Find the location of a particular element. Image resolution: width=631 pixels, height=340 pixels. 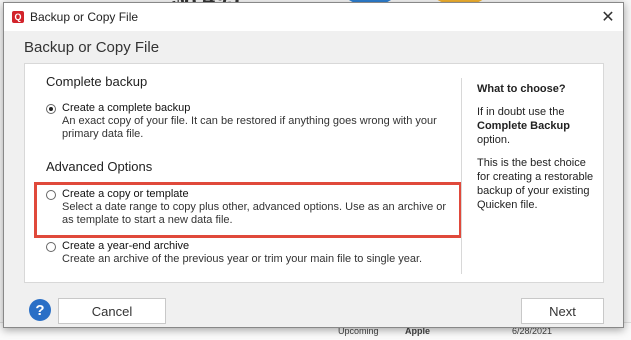

side-title: What to choose? is located at coordinates (521, 89).